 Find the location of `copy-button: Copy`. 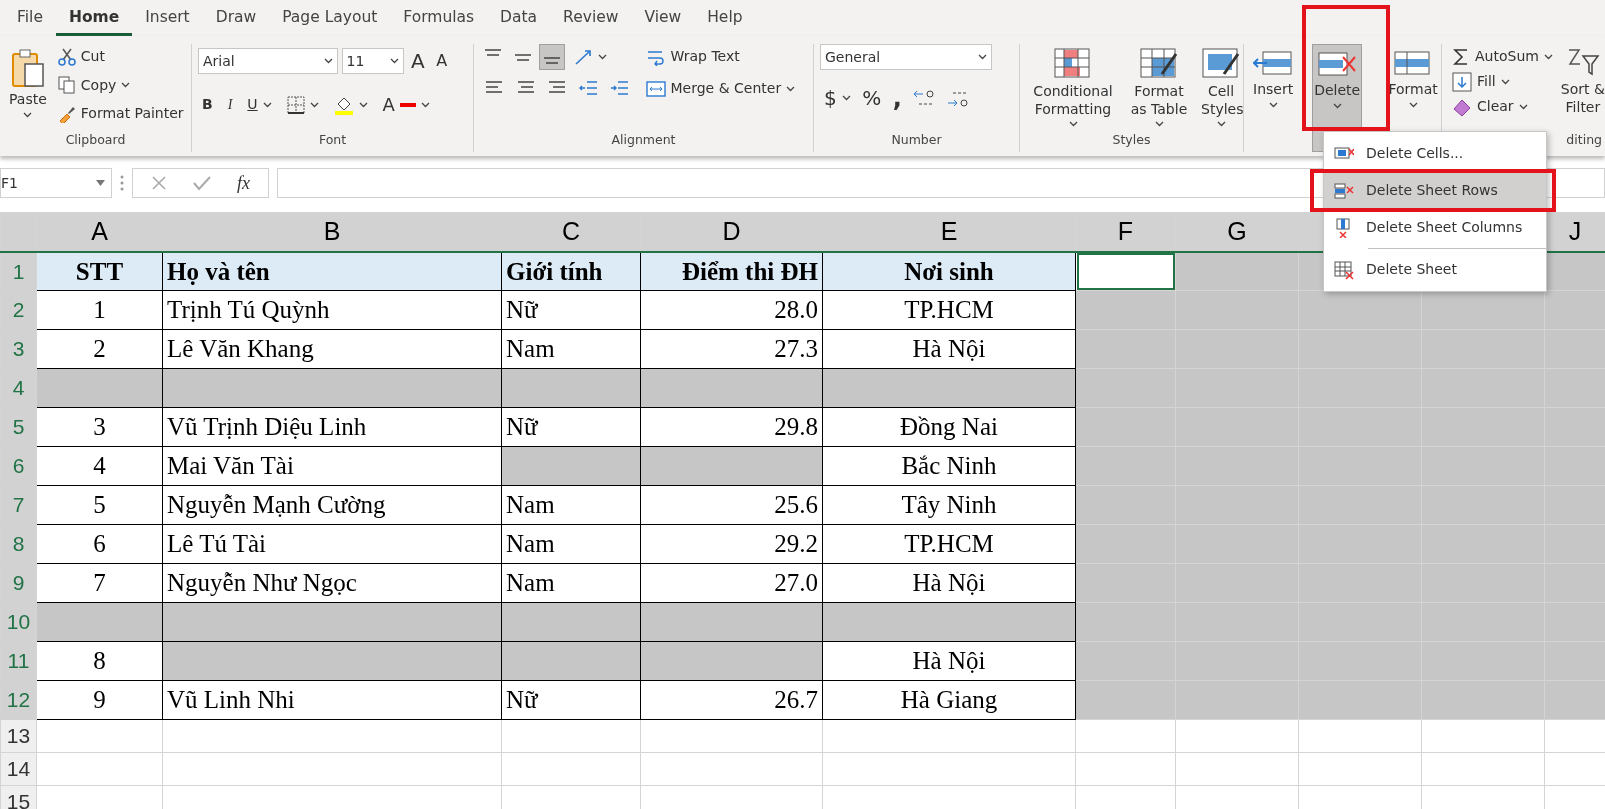

copy-button: Copy is located at coordinates (120, 85).